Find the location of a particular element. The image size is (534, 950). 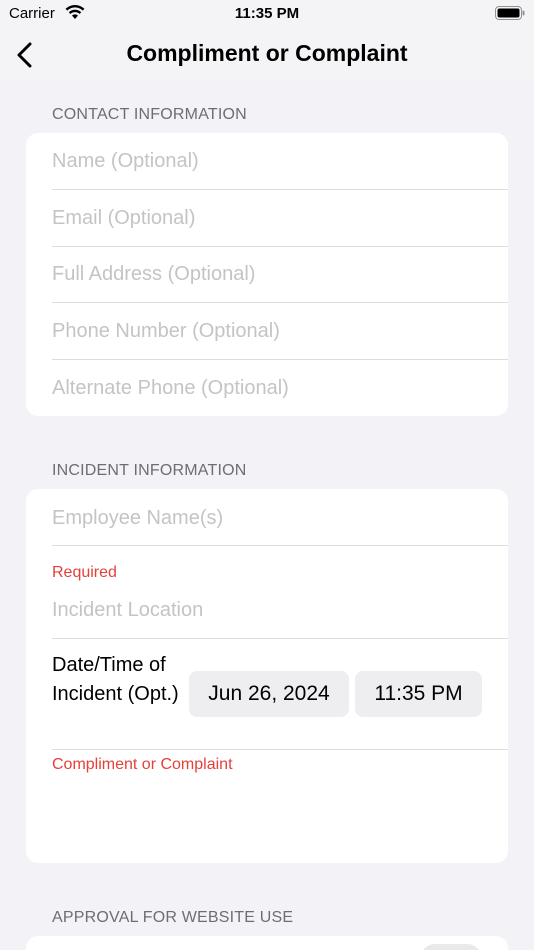

date-picker-button: Jun 26, 2024 is located at coordinates (269, 694).